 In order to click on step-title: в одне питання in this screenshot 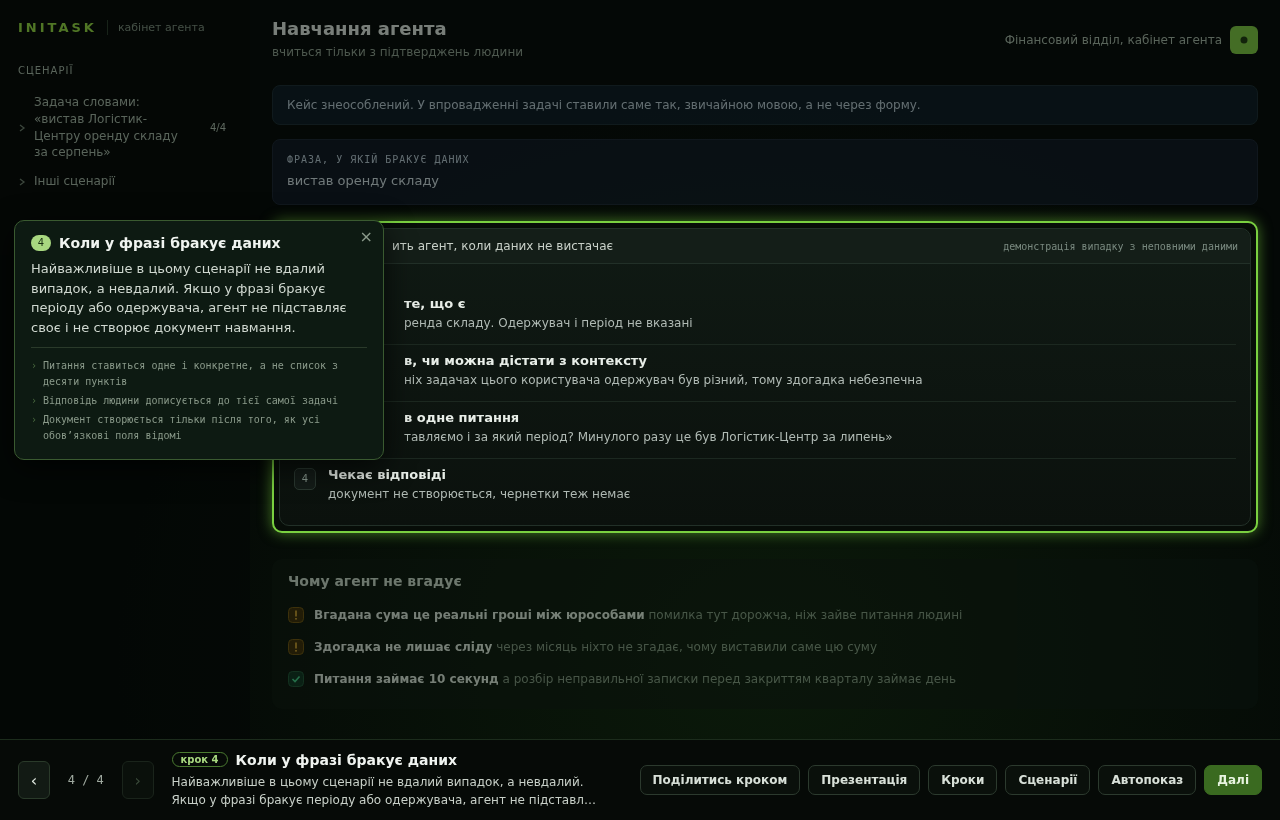, I will do `click(462, 417)`.